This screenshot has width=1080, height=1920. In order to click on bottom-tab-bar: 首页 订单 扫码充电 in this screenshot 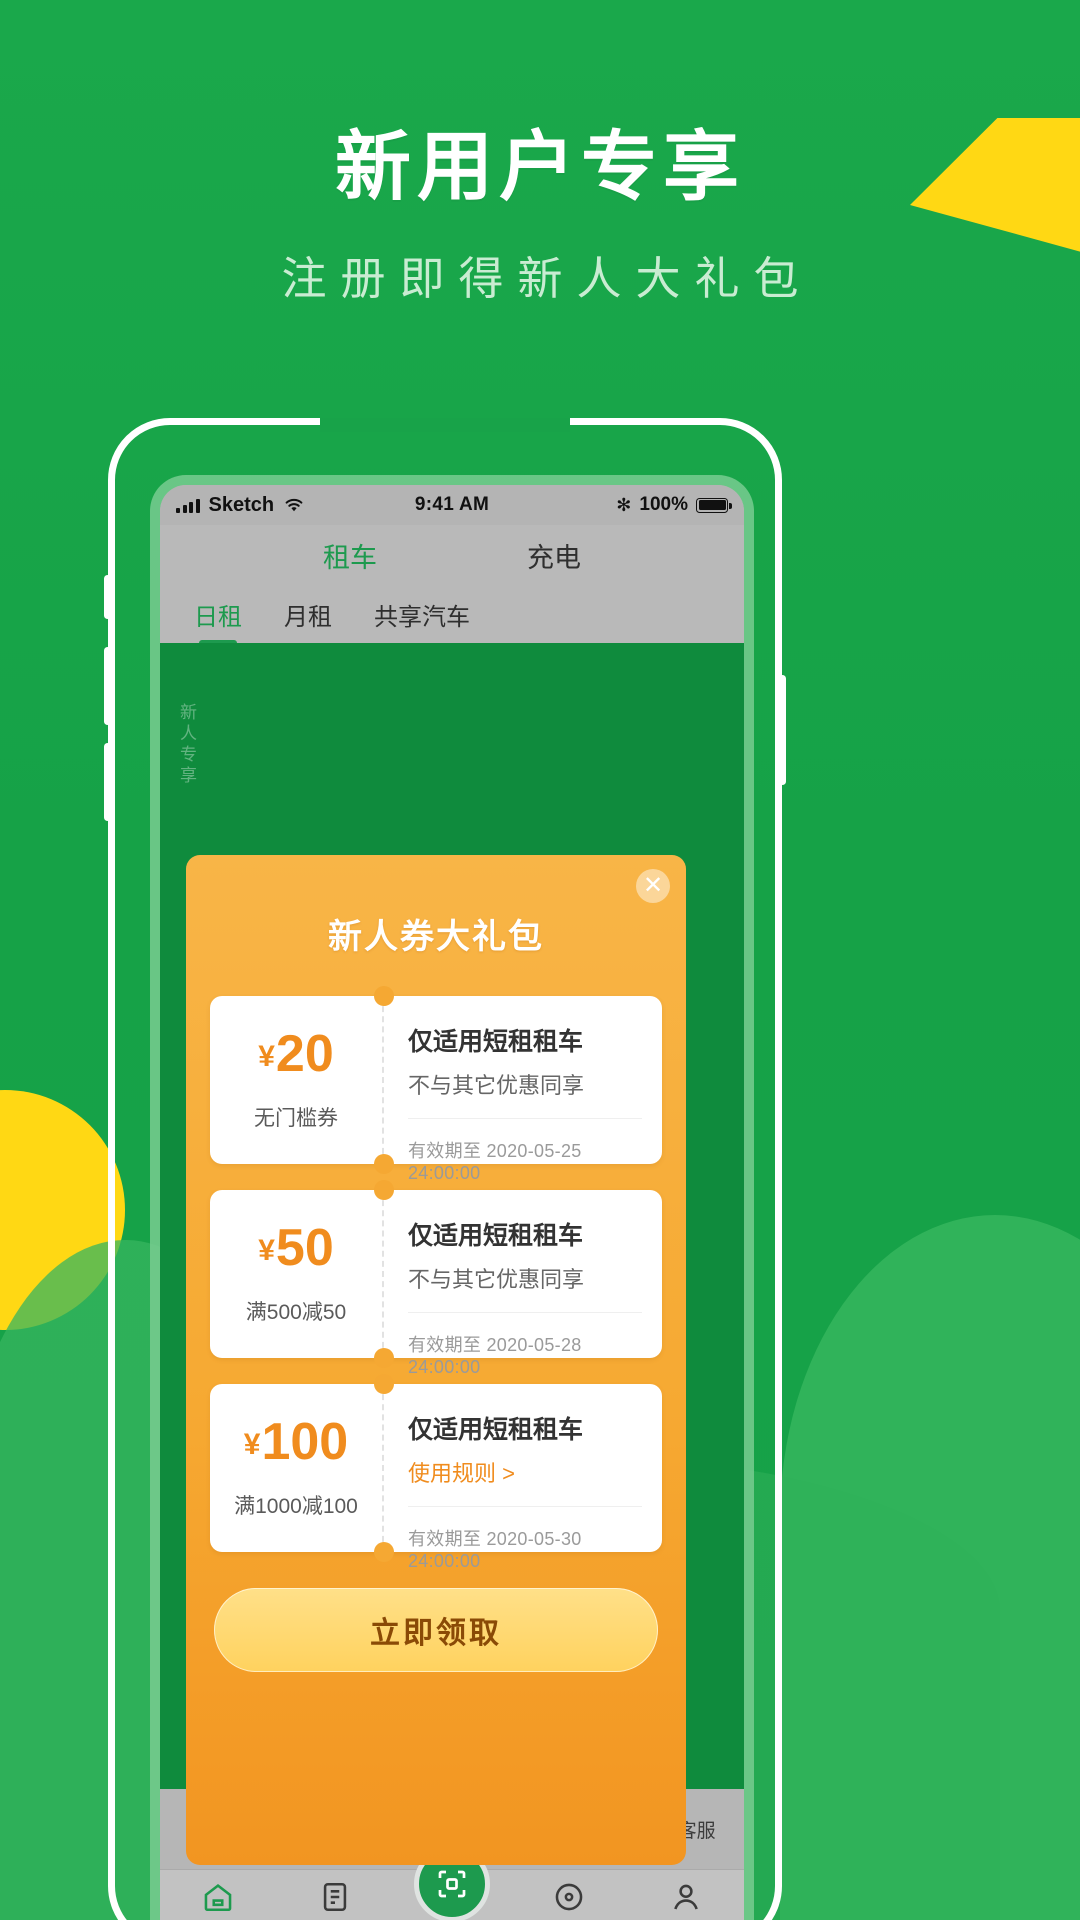, I will do `click(452, 1883)`.